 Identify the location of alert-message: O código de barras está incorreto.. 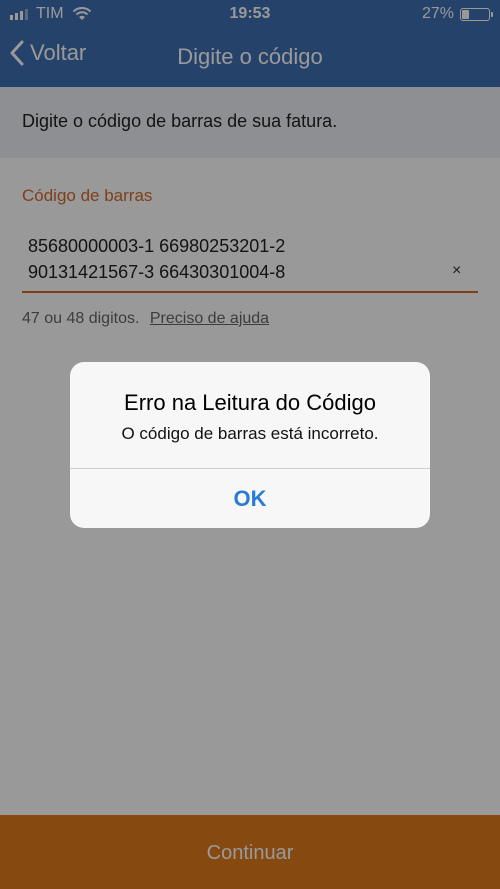
(250, 433).